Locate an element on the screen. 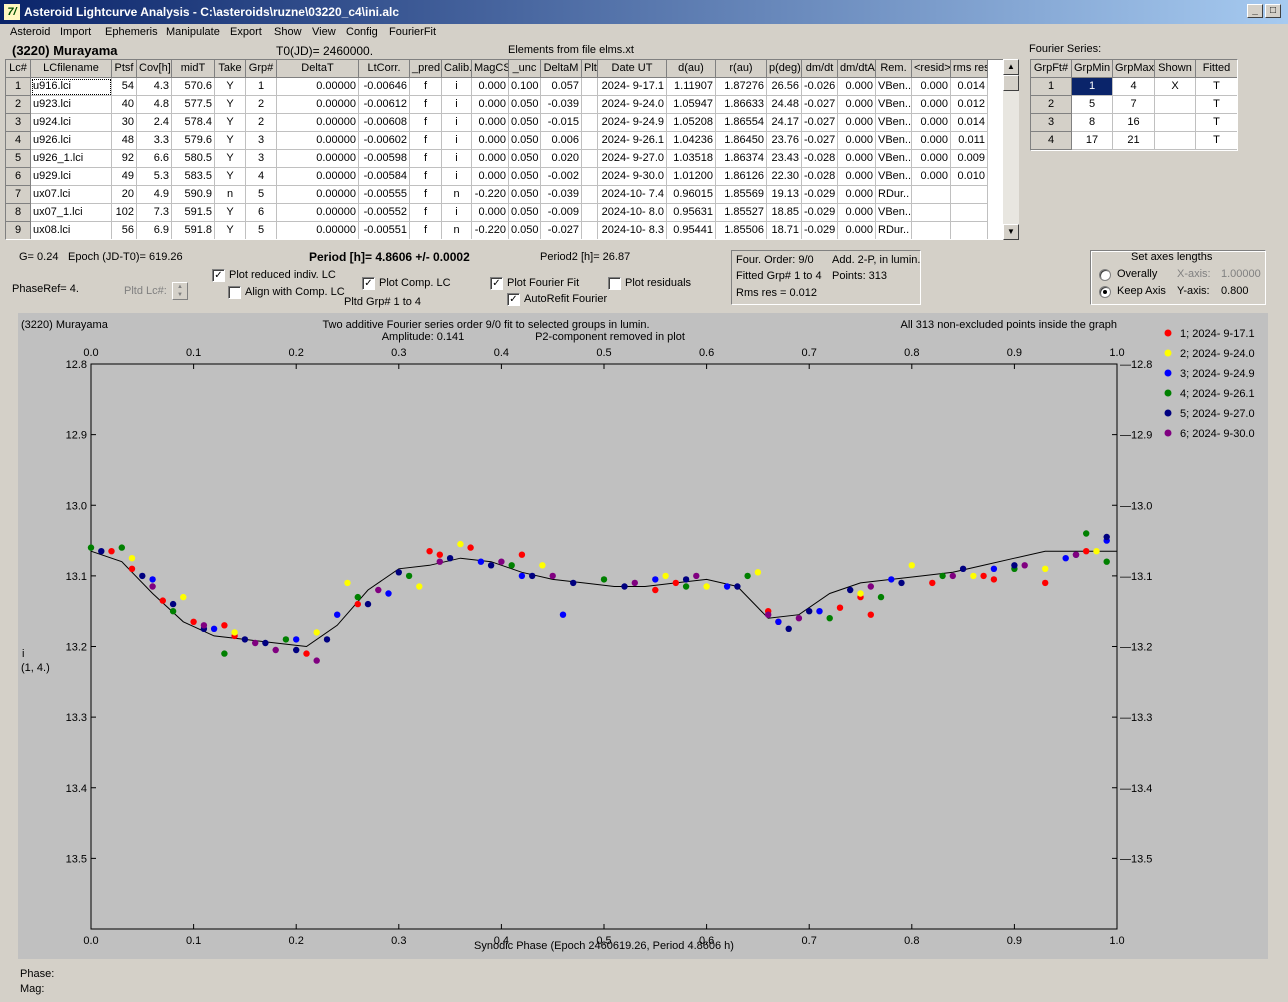 This screenshot has height=1002, width=1288. column-header-ltcorr: LtCorr. is located at coordinates (384, 69).